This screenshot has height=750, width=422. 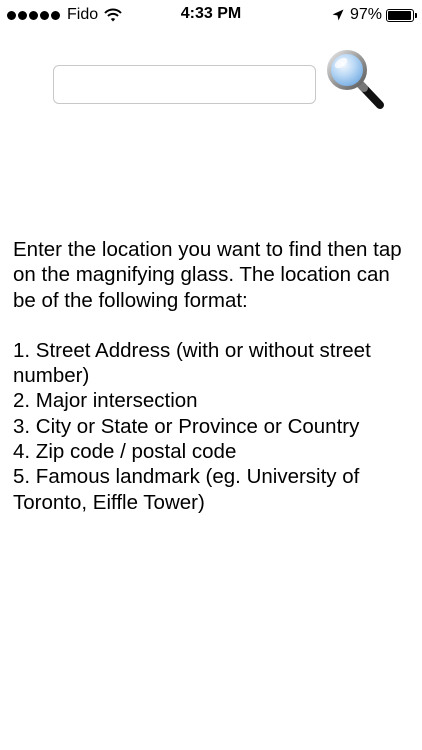 I want to click on search-button, so click(x=356, y=79).